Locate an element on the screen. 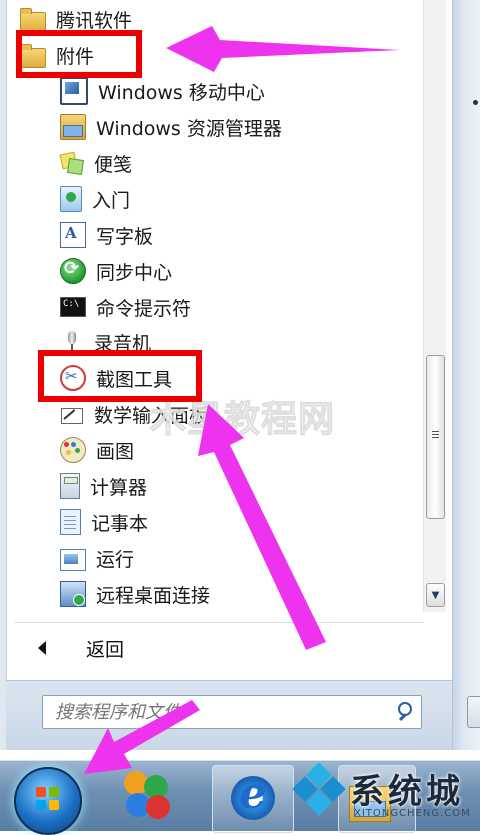  item-calculator: 计算器 is located at coordinates (103, 486).